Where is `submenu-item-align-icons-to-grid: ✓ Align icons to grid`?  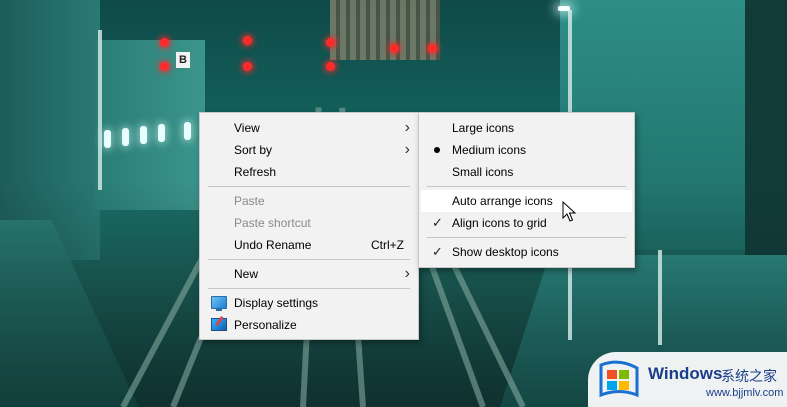 submenu-item-align-icons-to-grid: ✓ Align icons to grid is located at coordinates (526, 223).